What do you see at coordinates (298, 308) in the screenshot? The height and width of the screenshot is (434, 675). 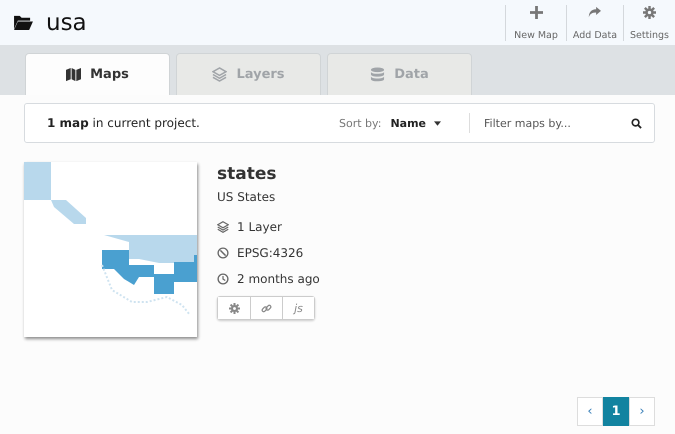 I see `js-button: js` at bounding box center [298, 308].